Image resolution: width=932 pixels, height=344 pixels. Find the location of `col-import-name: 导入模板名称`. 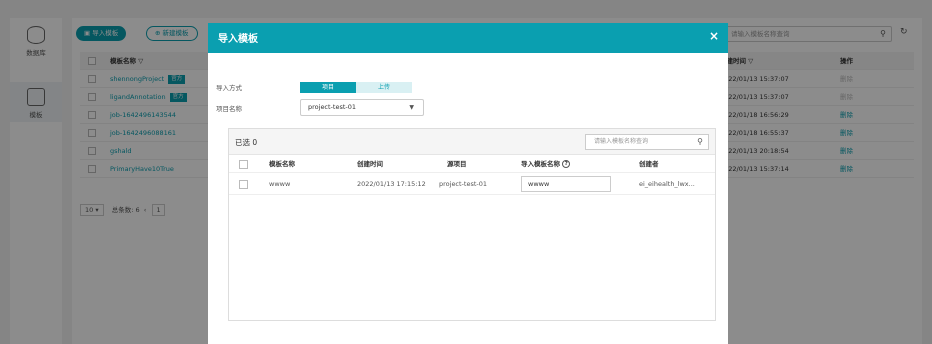

col-import-name: 导入模板名称 is located at coordinates (540, 164).